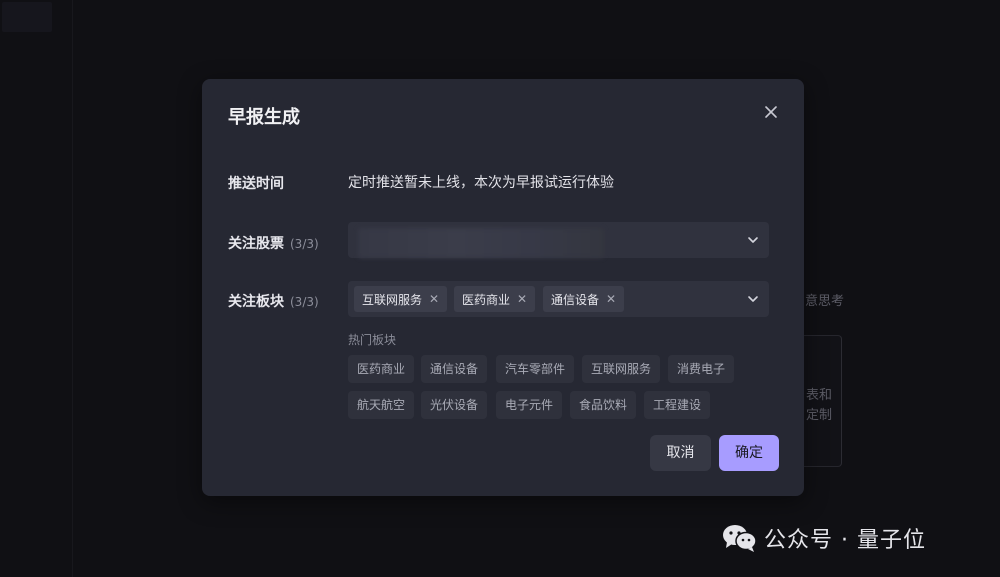 The height and width of the screenshot is (577, 1000). I want to click on hot-sector-chip: 医药商业, so click(381, 369).